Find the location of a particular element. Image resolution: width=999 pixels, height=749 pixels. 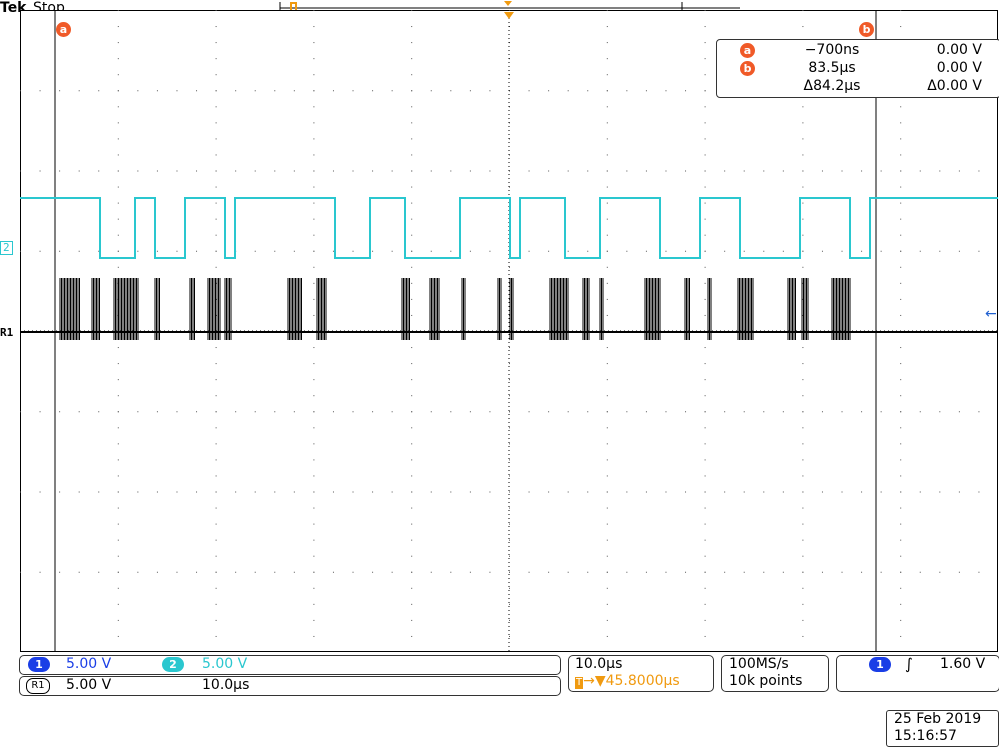

ch1-scale: 5.00 V is located at coordinates (89, 664).